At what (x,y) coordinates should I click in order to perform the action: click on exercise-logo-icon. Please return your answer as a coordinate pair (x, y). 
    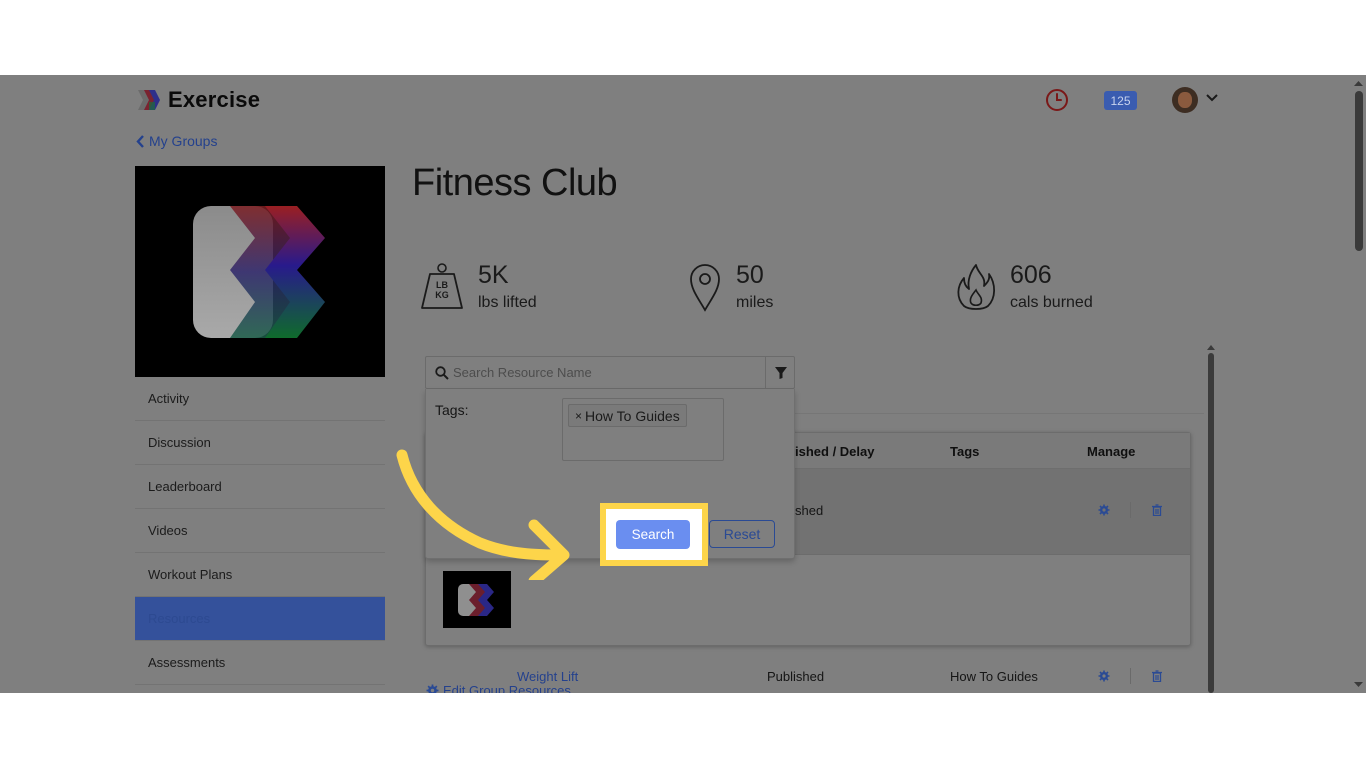
    Looking at the image, I should click on (149, 100).